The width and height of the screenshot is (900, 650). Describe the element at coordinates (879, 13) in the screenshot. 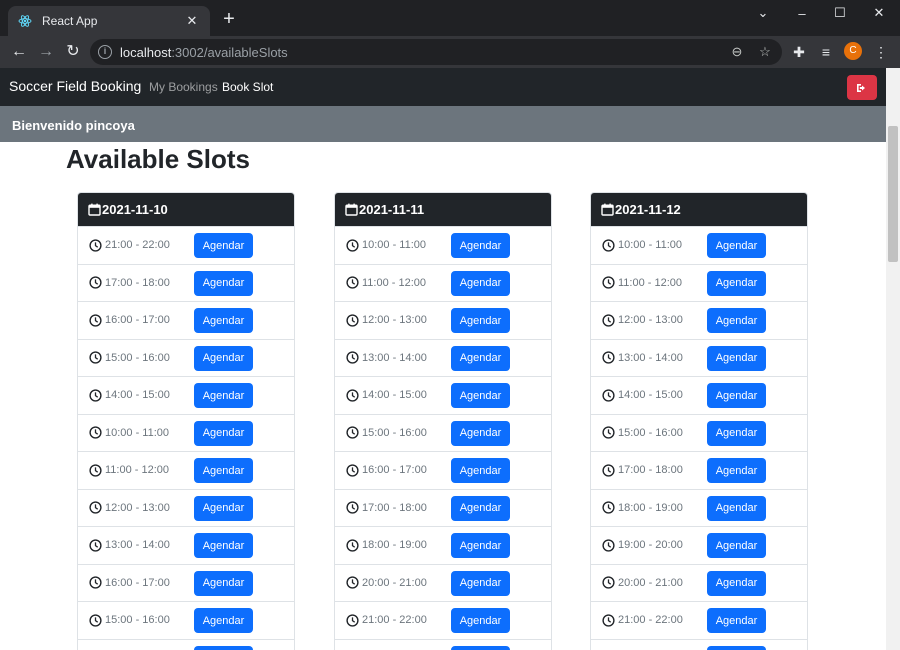

I see `close-window-icon: ✕` at that location.